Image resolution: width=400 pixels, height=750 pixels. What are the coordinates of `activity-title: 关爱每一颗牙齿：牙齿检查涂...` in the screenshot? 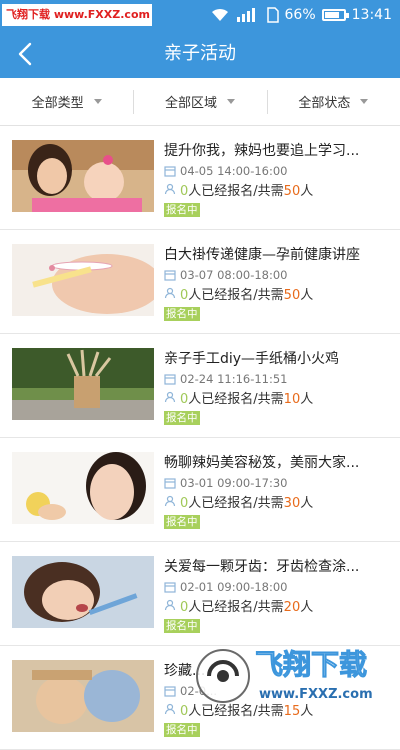 It's located at (262, 567).